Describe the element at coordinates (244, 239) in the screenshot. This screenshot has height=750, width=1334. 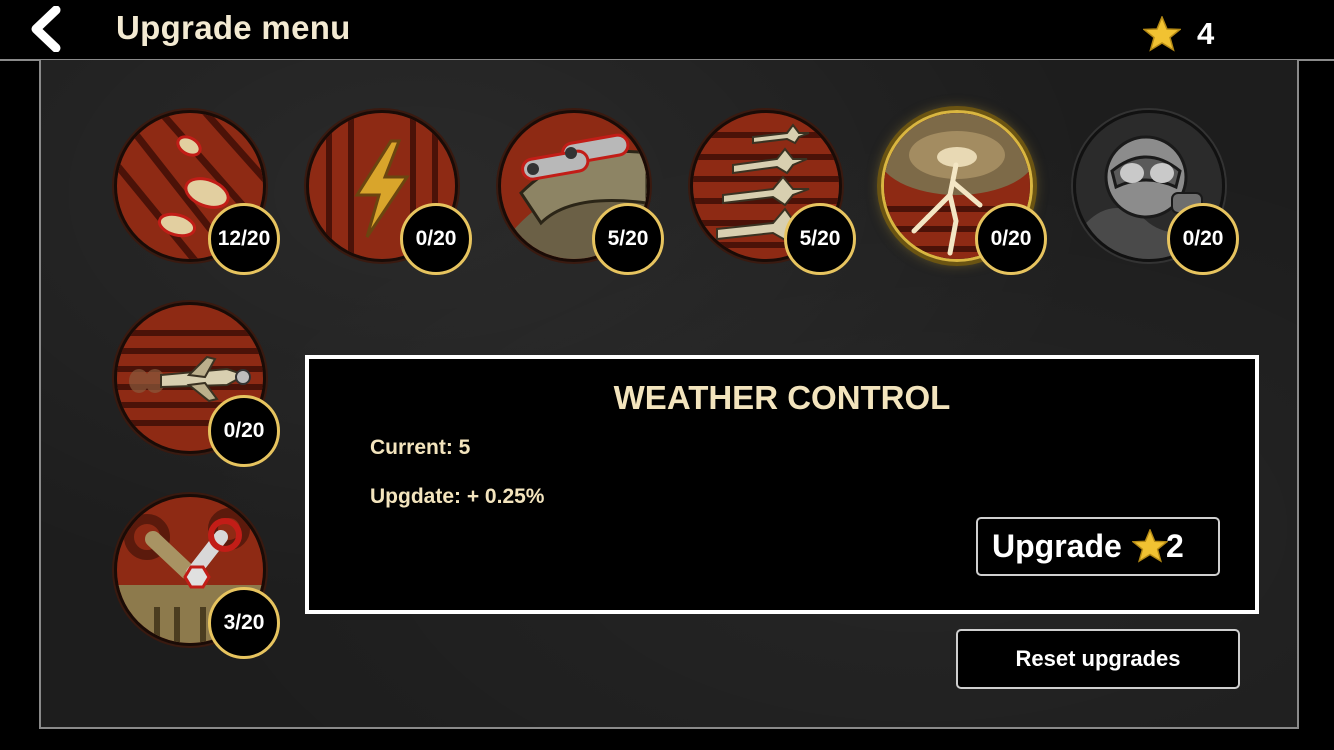
I see `upgrade-progress-badge: 12/20` at that location.